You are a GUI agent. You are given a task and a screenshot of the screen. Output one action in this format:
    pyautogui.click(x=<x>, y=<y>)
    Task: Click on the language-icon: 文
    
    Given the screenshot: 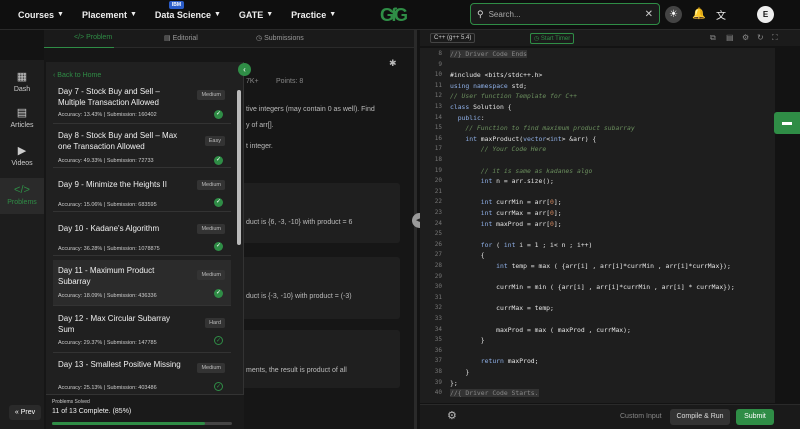 What is the action you would take?
    pyautogui.click(x=721, y=14)
    